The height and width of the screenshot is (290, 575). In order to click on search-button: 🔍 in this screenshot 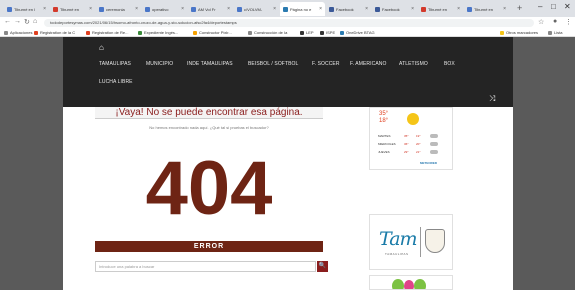, I will do `click(322, 266)`.